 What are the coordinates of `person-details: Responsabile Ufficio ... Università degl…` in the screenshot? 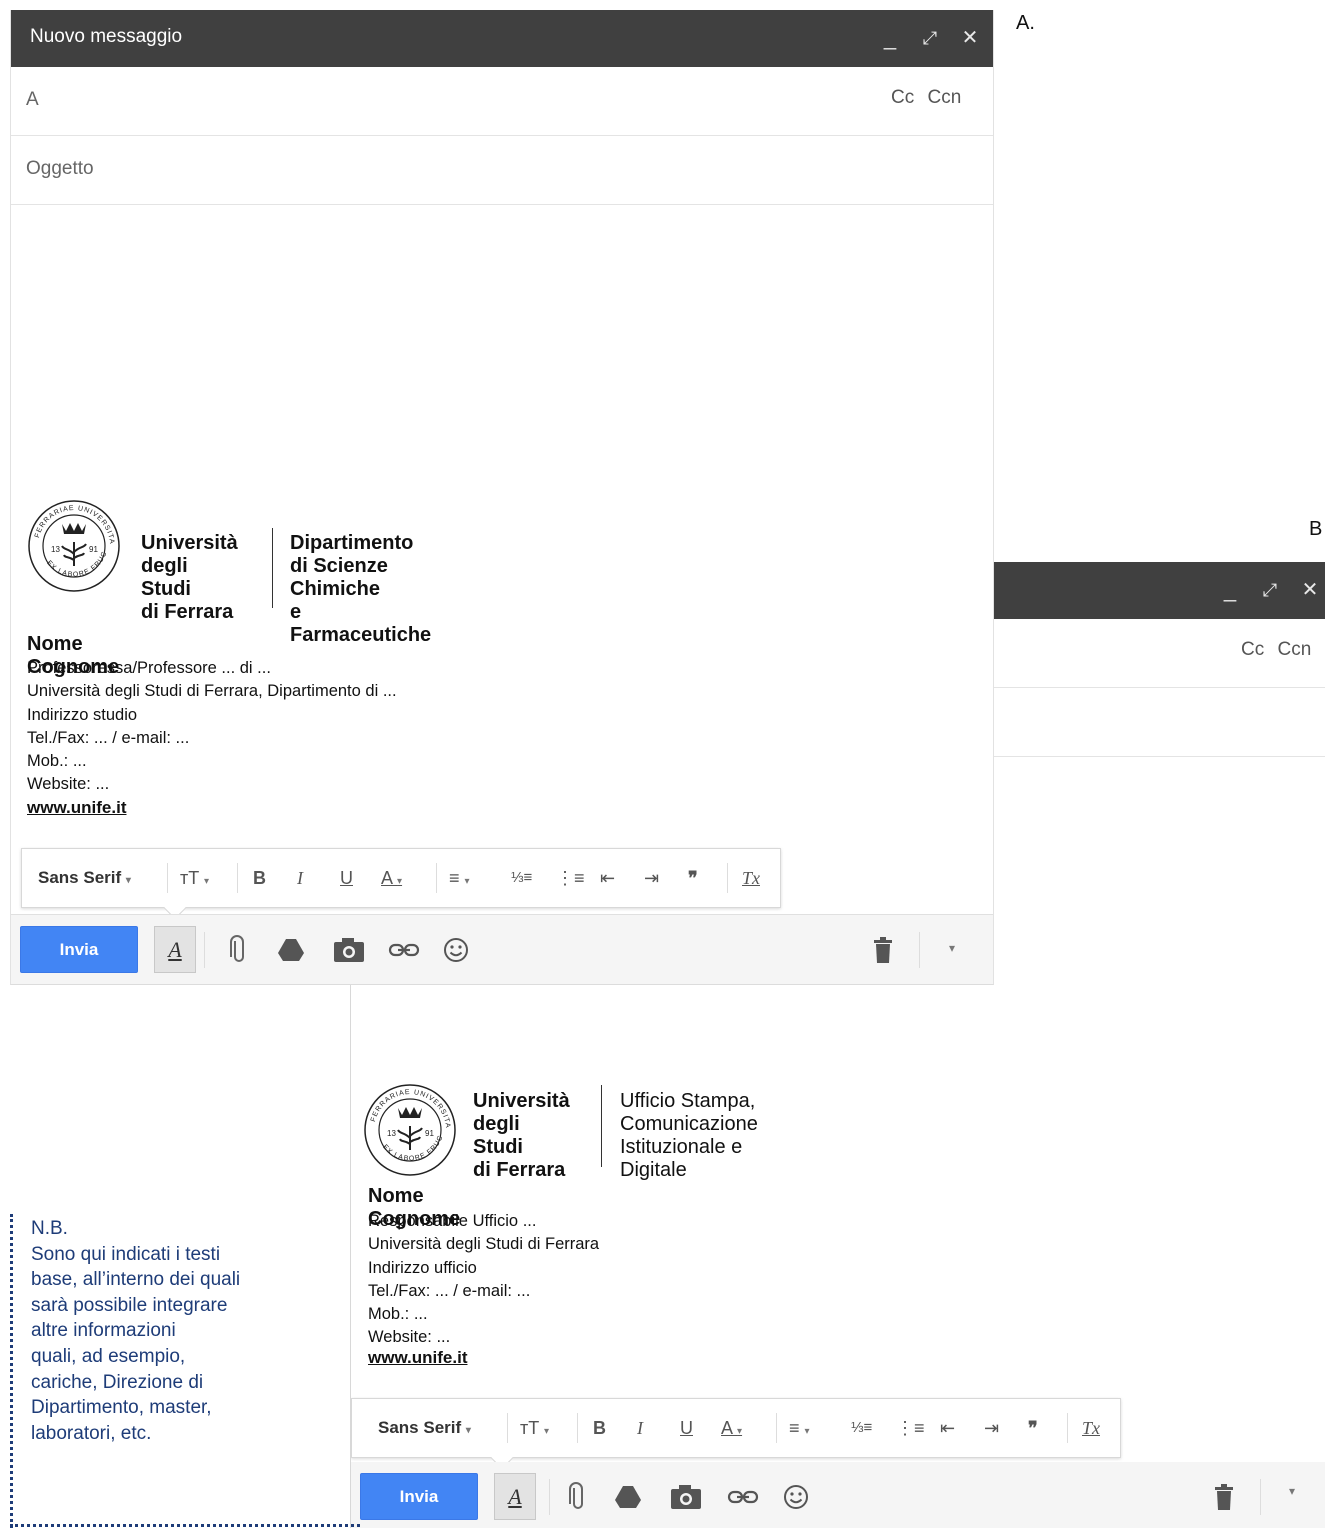 It's located at (484, 1279).